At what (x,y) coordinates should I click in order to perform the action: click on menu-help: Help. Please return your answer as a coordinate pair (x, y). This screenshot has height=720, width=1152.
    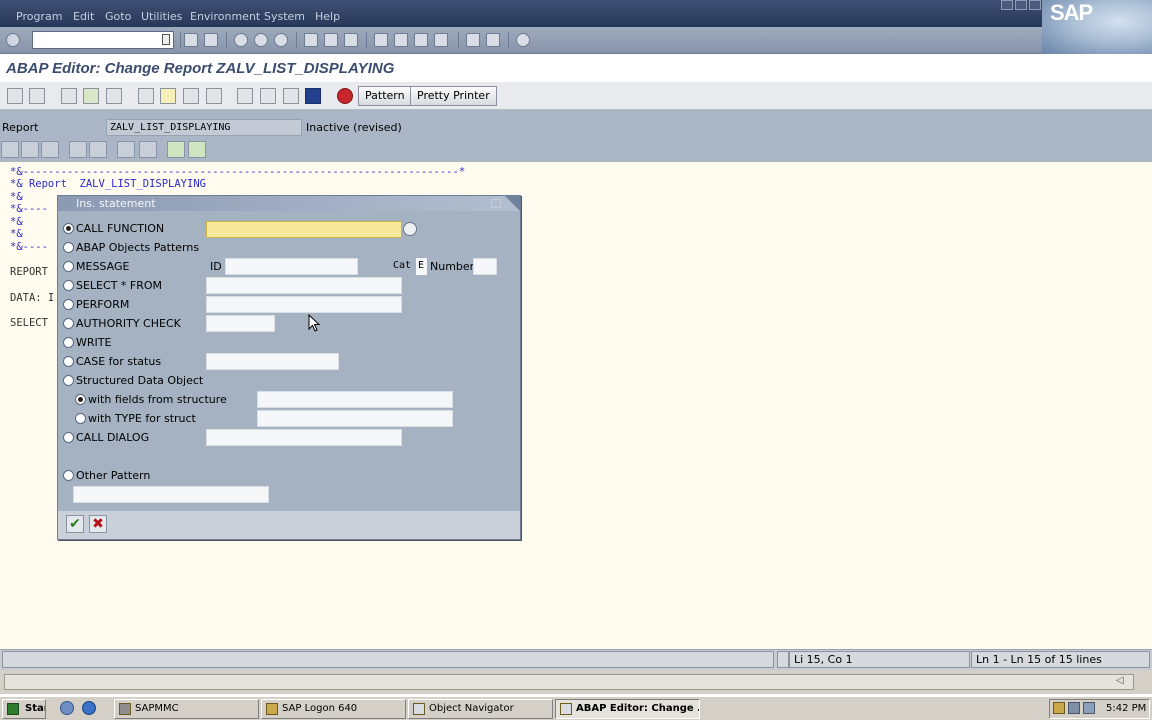
    Looking at the image, I should click on (327, 16).